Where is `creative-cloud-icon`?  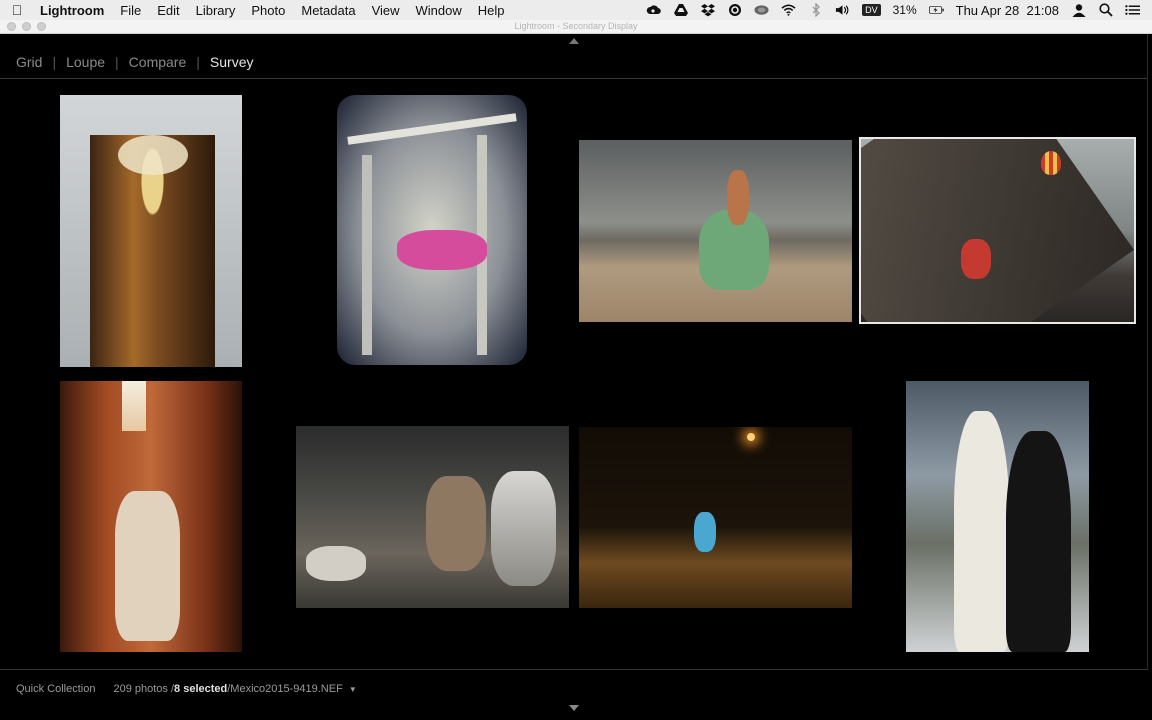 creative-cloud-icon is located at coordinates (653, 10).